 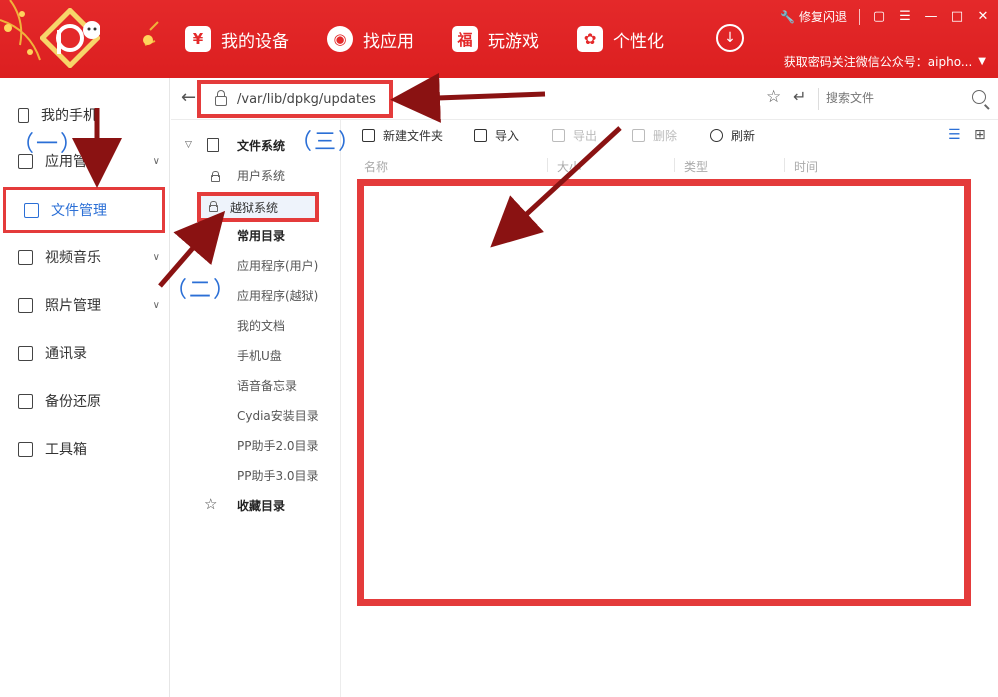 I want to click on lock-icon, so click(x=215, y=176).